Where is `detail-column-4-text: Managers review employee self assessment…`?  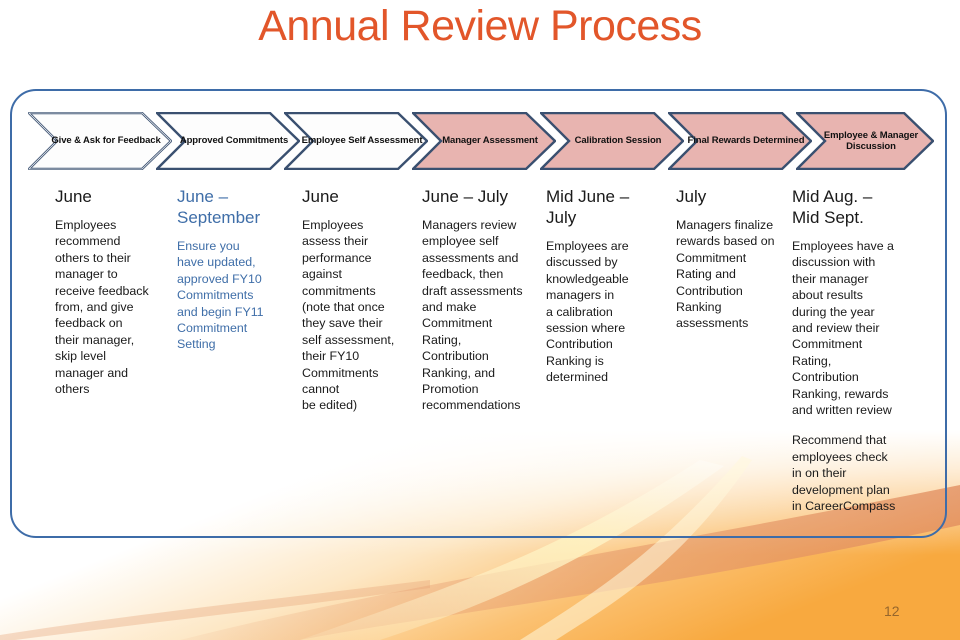 detail-column-4-text: Managers review employee self assessment… is located at coordinates (472, 315).